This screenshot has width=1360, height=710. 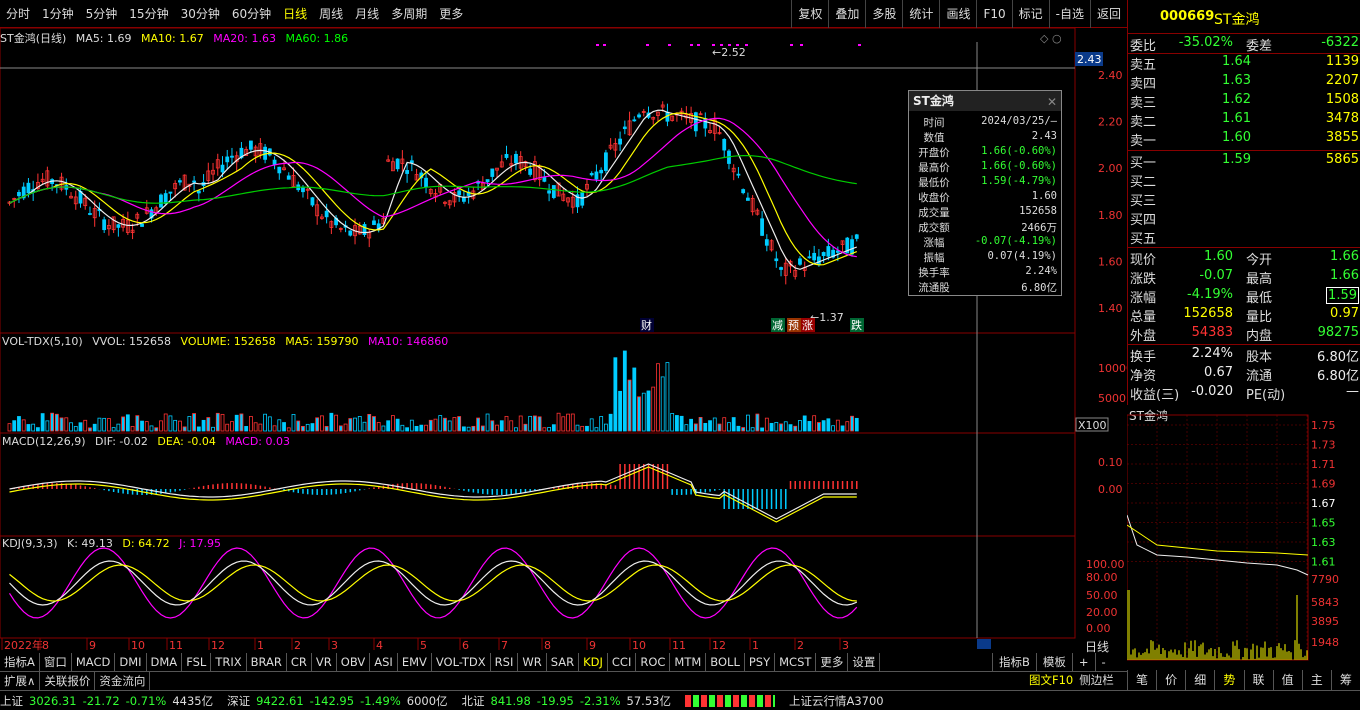 What do you see at coordinates (1155, 395) in the screenshot?
I see `fund-label: 收益(三)` at bounding box center [1155, 395].